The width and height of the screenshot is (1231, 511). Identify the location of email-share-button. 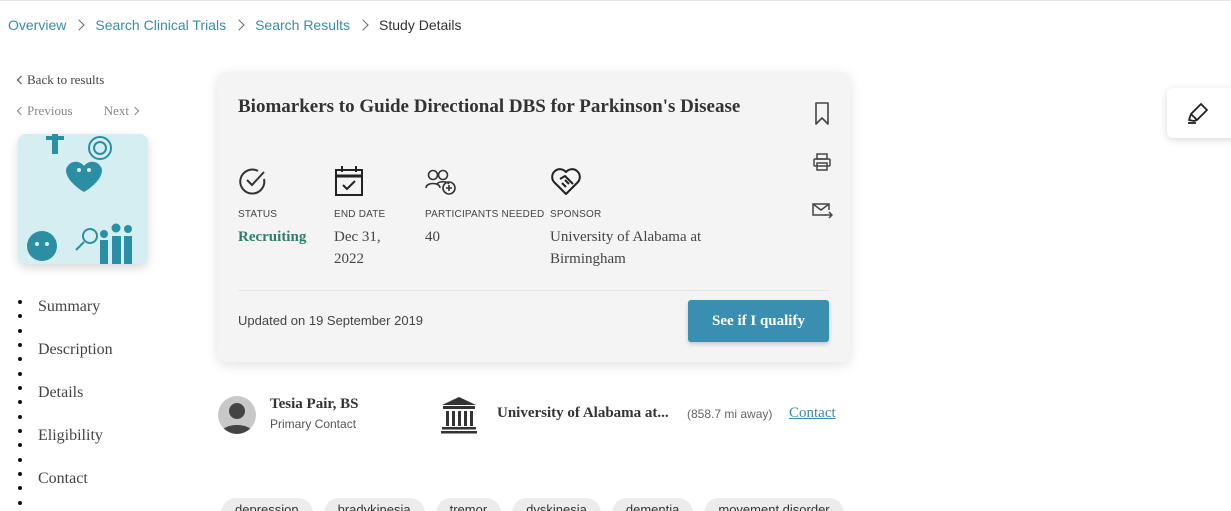
(822, 210).